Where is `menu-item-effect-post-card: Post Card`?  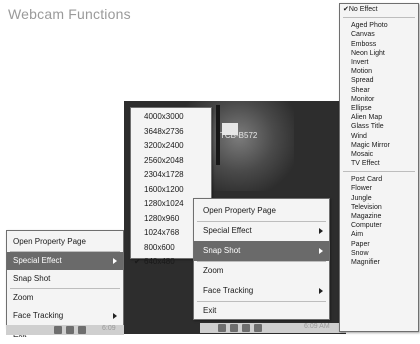
menu-item-effect-post-card: Post Card is located at coordinates (379, 179).